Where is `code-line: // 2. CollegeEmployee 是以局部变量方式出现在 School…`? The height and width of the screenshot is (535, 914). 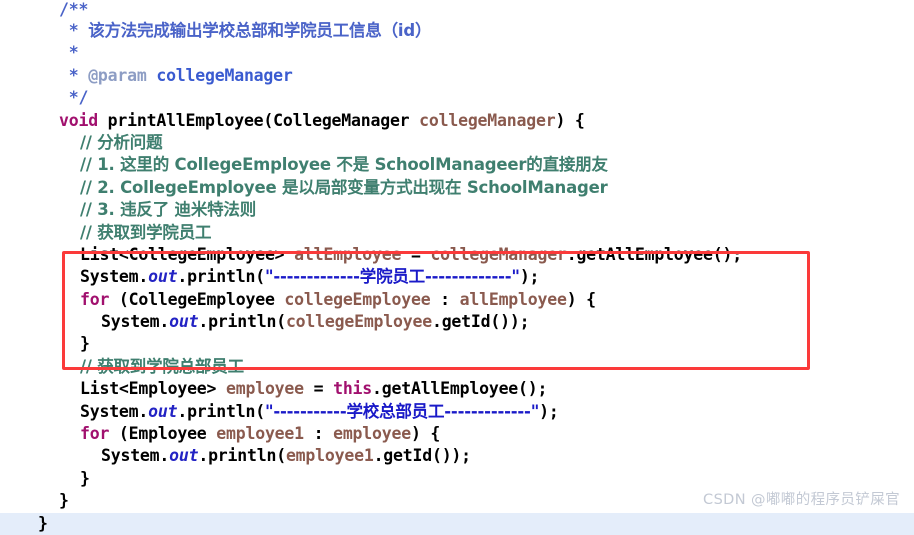
code-line: // 2. CollegeEmployee 是以局部变量方式出现在 School… is located at coordinates (457, 188).